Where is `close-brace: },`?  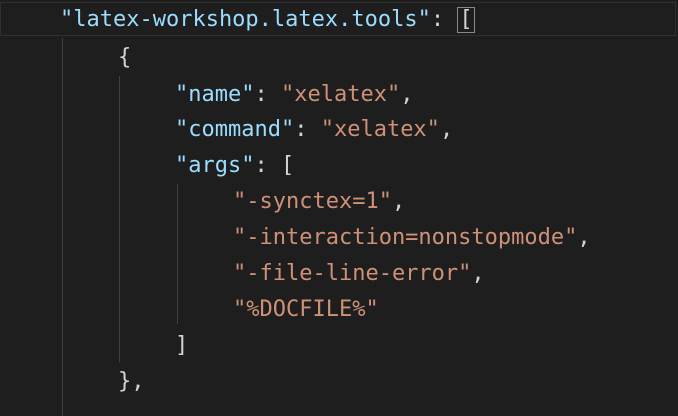 close-brace: }, is located at coordinates (131, 381).